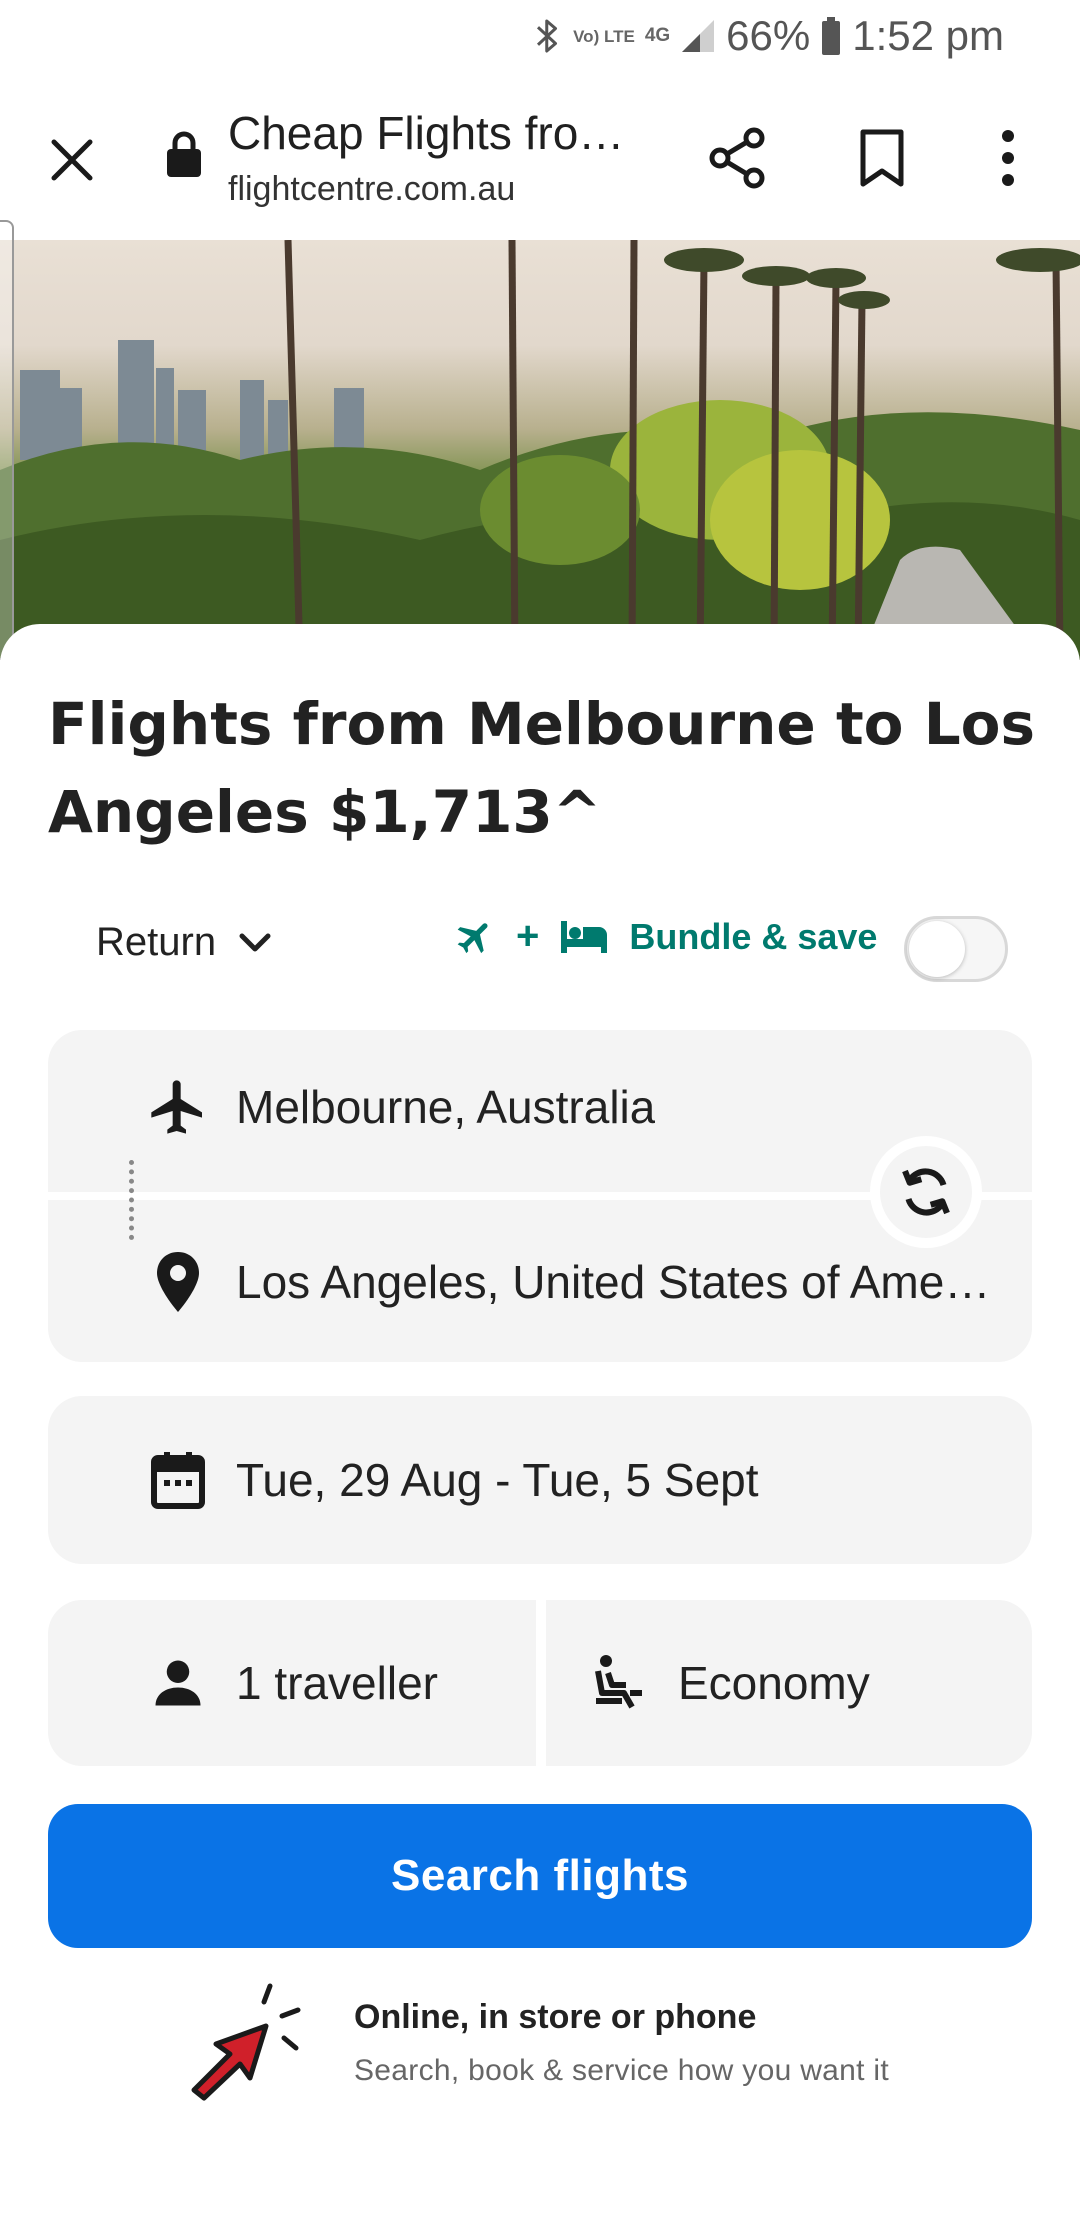 This screenshot has height=2220, width=1080. What do you see at coordinates (548, 36) in the screenshot?
I see `bluetooth-icon` at bounding box center [548, 36].